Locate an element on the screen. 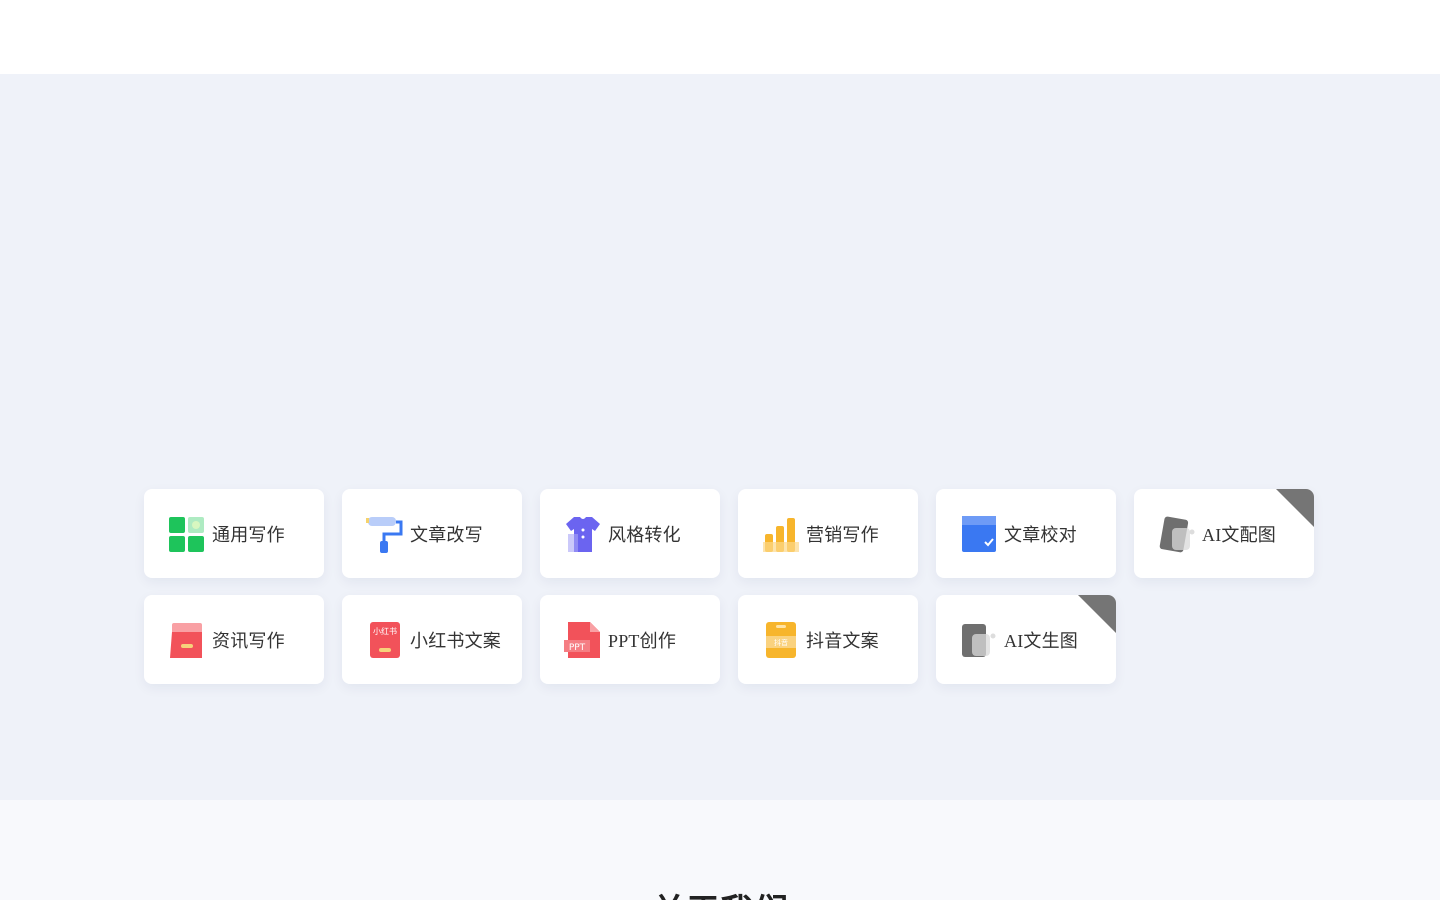 This screenshot has height=900, width=1440. douyin-phone-icon: 抖音 is located at coordinates (781, 640).